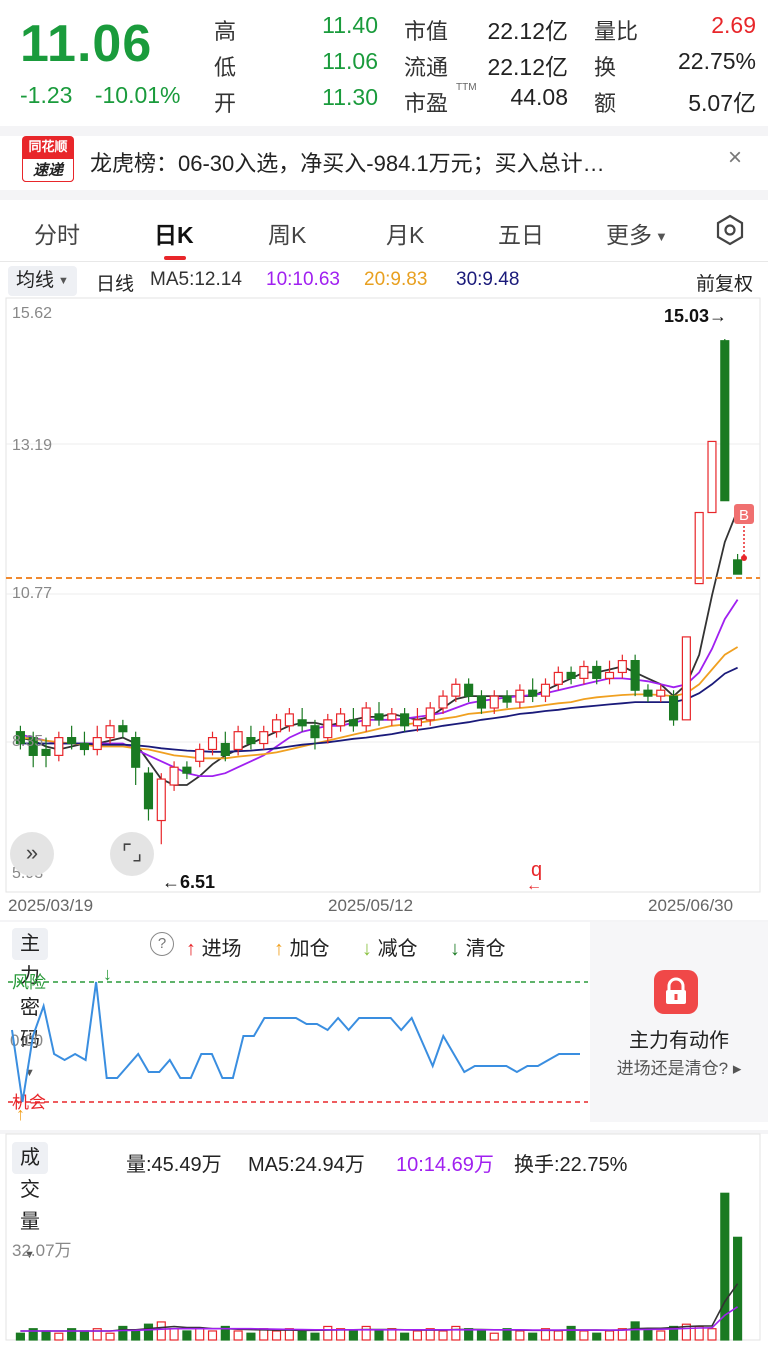 The width and height of the screenshot is (768, 1350). Describe the element at coordinates (488, 279) in the screenshot. I see `ma30-value: 30:9.48` at that location.